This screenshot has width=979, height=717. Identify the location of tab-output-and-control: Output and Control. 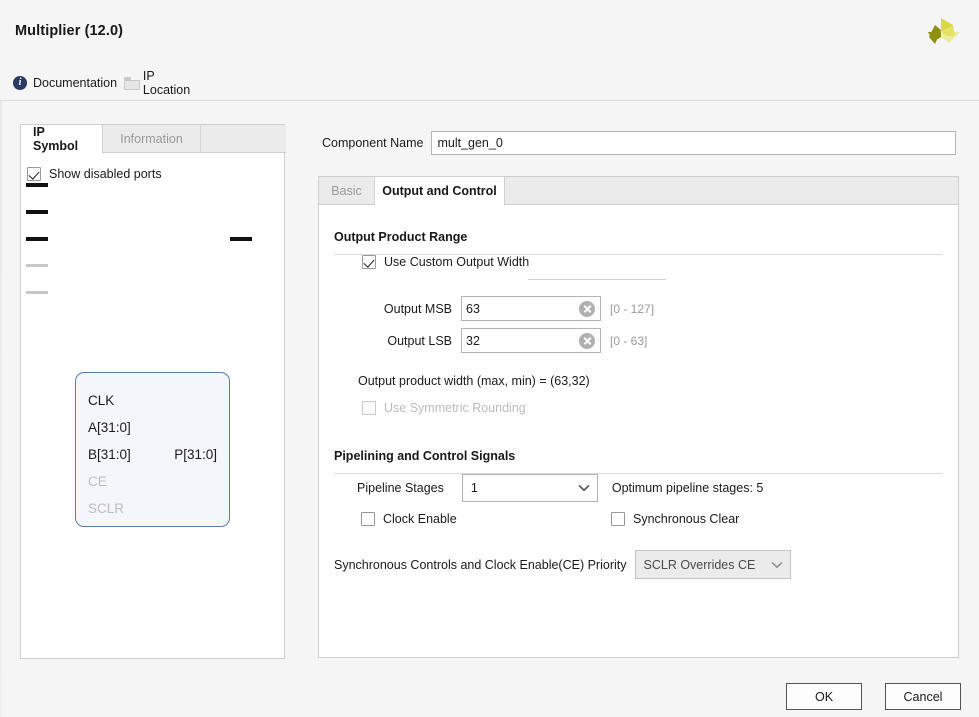
(440, 191).